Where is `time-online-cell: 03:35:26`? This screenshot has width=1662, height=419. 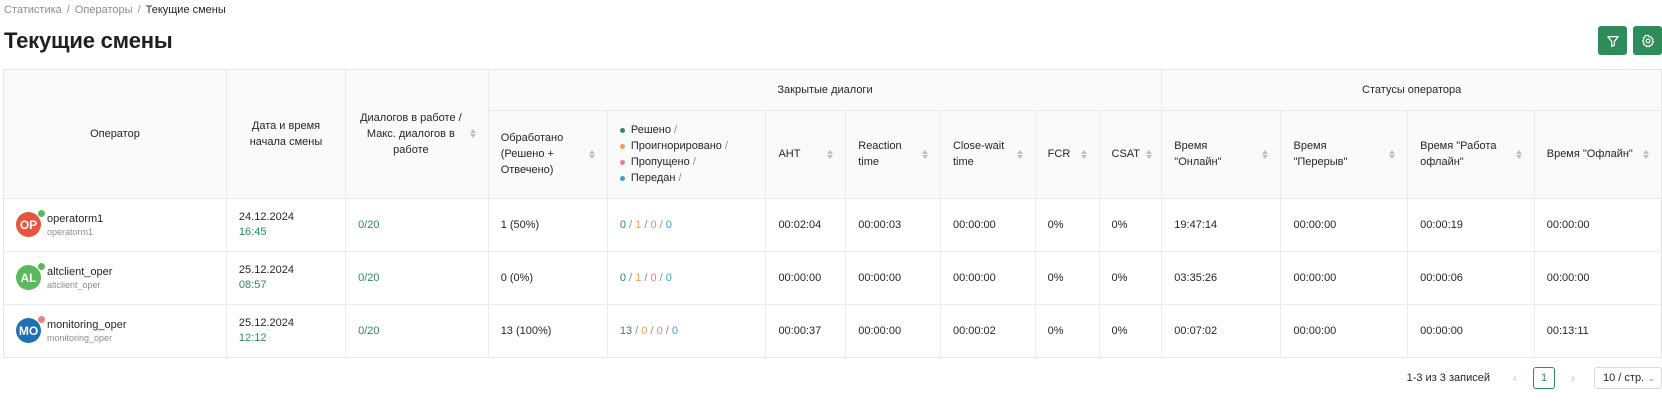 time-online-cell: 03:35:26 is located at coordinates (1221, 278).